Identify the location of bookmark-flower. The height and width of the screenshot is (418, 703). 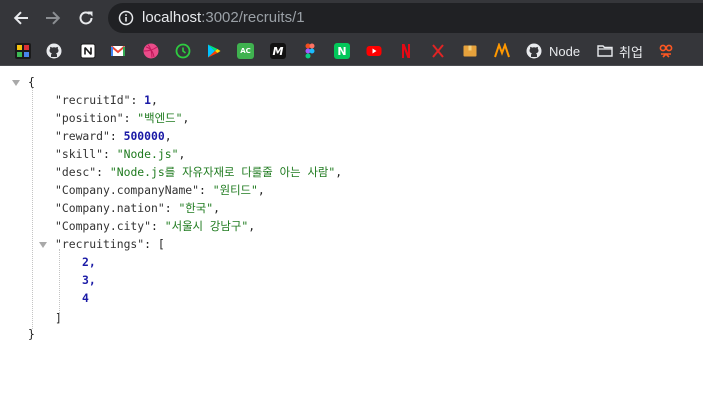
(666, 51).